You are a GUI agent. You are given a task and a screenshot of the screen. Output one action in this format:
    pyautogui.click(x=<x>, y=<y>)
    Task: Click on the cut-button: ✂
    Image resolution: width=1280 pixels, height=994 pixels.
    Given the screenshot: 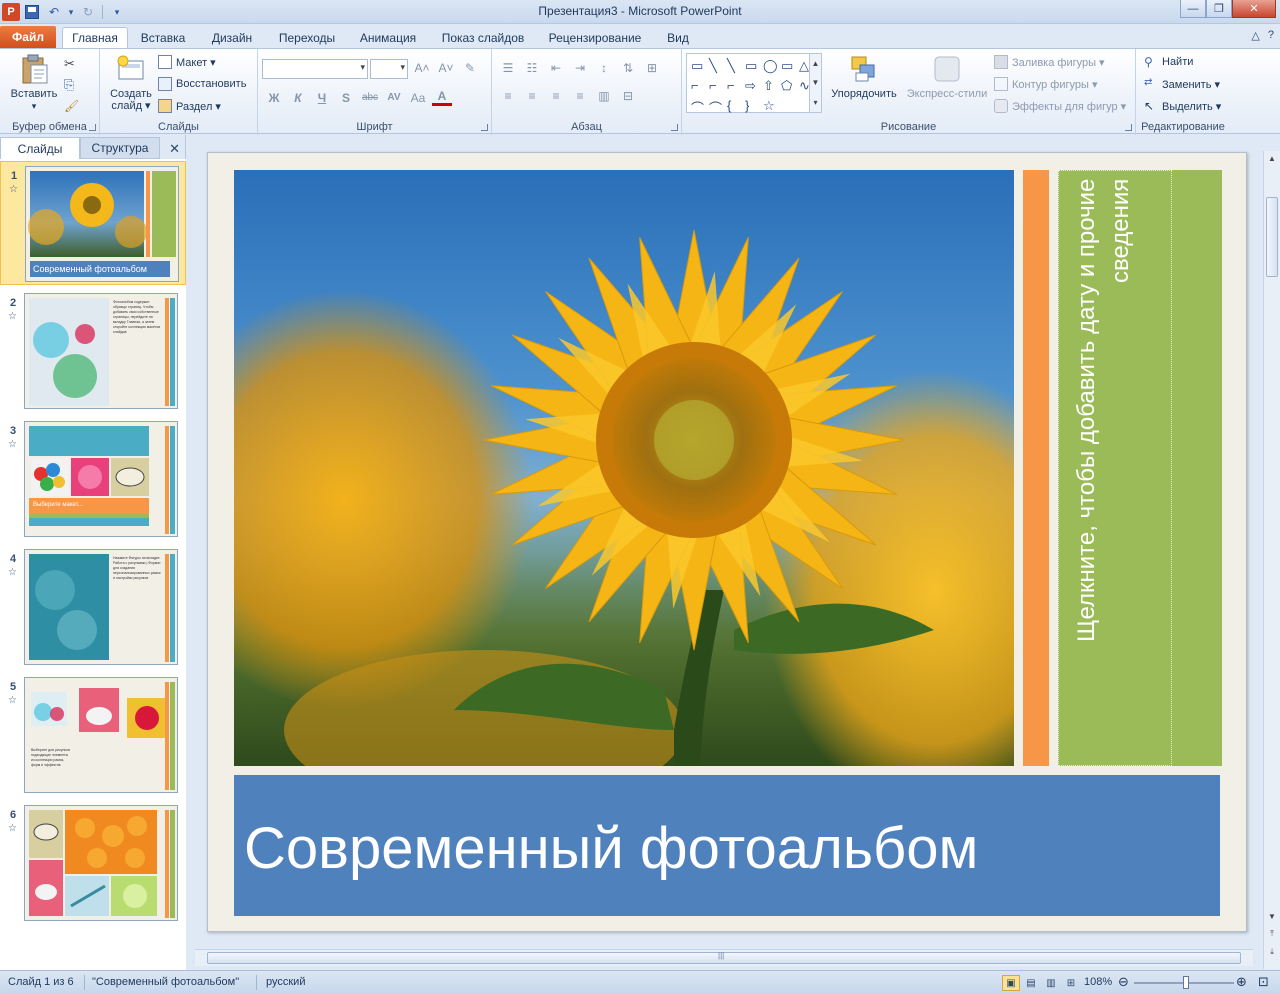 What is the action you would take?
    pyautogui.click(x=69, y=64)
    